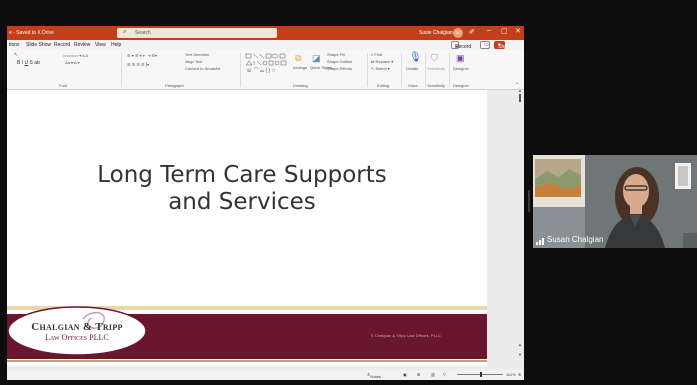  What do you see at coordinates (489, 30) in the screenshot?
I see `minimize-icon: –` at bounding box center [489, 30].